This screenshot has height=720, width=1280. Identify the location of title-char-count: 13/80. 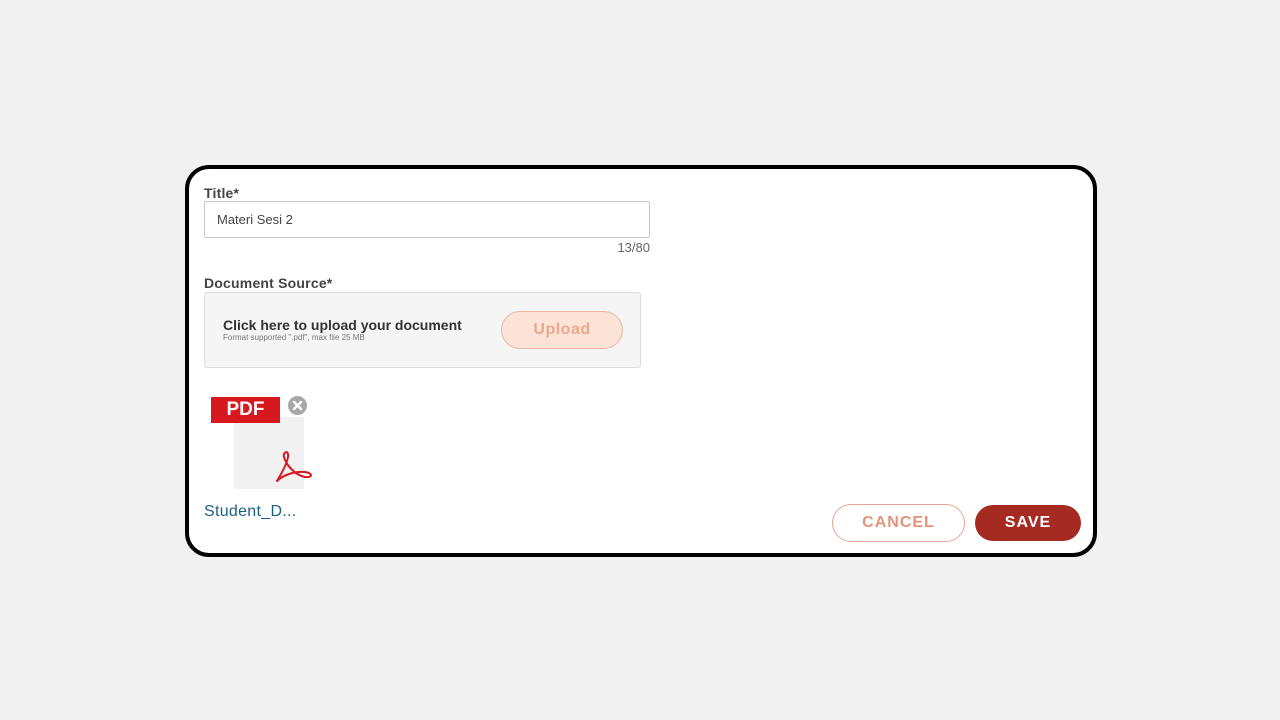
(633, 247).